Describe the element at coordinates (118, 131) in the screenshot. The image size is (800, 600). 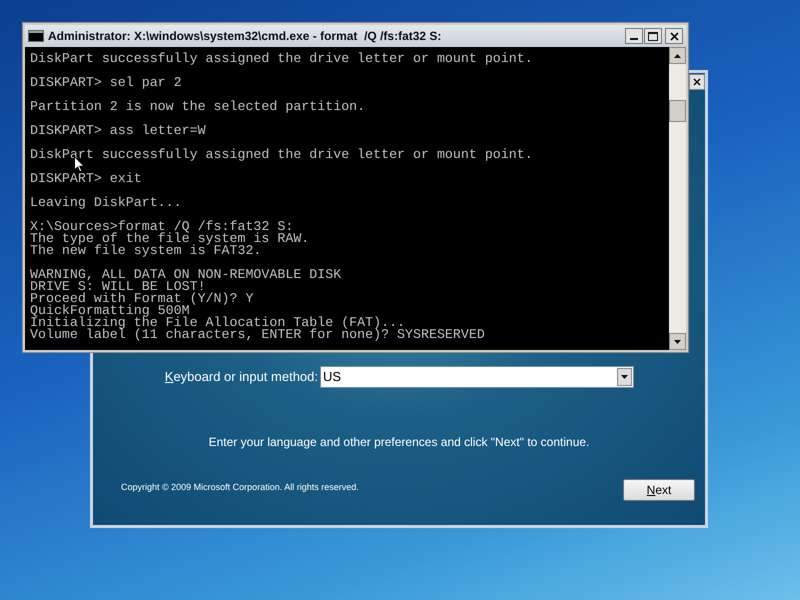
I see `console-line: DISKPART> ass letter=W` at that location.